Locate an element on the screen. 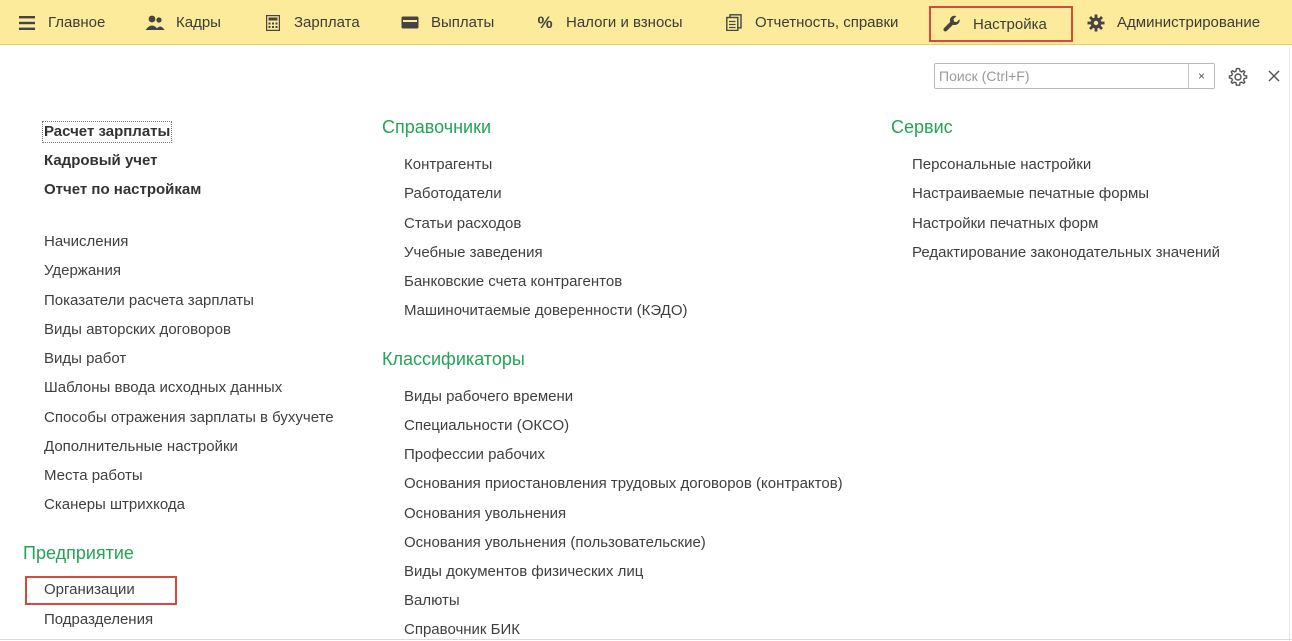 The image size is (1292, 641). tab-taxes: % Налоги и взносы is located at coordinates (608, 22).